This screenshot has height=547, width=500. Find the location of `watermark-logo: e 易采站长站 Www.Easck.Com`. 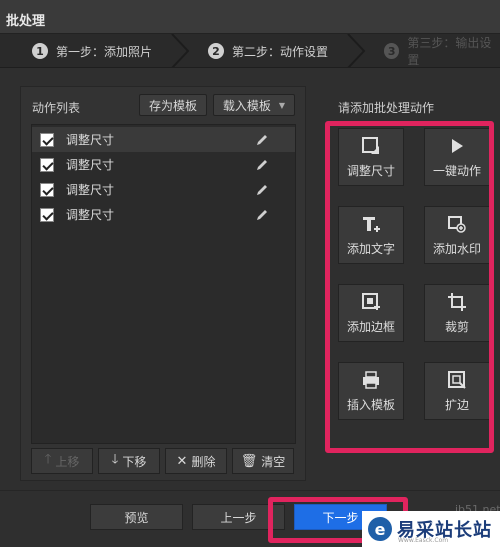

watermark-logo: e 易采站长站 Www.Easck.Com is located at coordinates (431, 529).